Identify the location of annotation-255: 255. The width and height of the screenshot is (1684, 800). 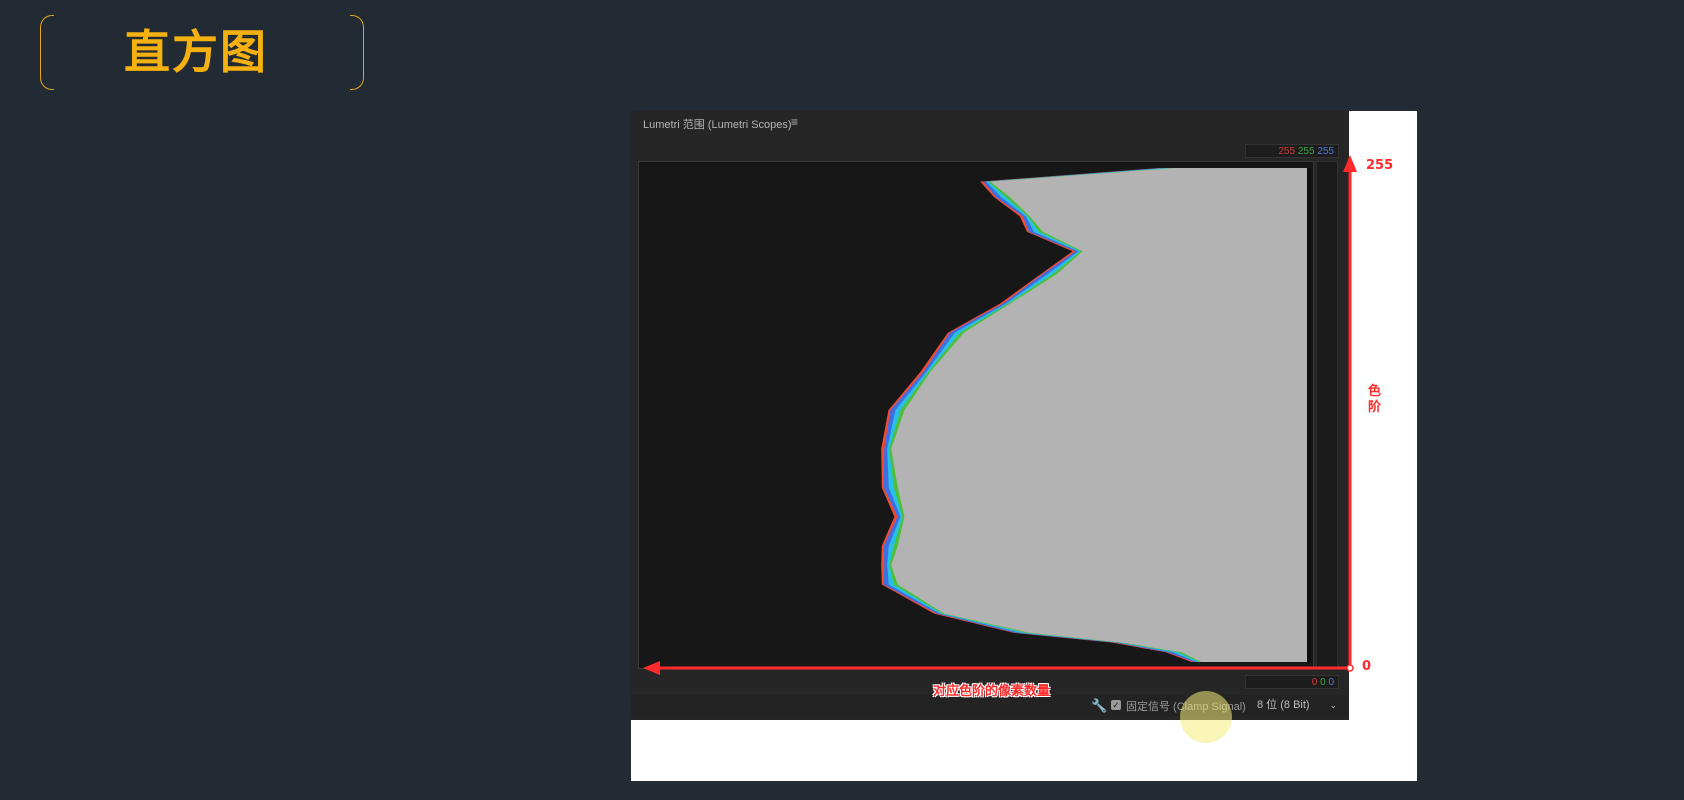
(1380, 165).